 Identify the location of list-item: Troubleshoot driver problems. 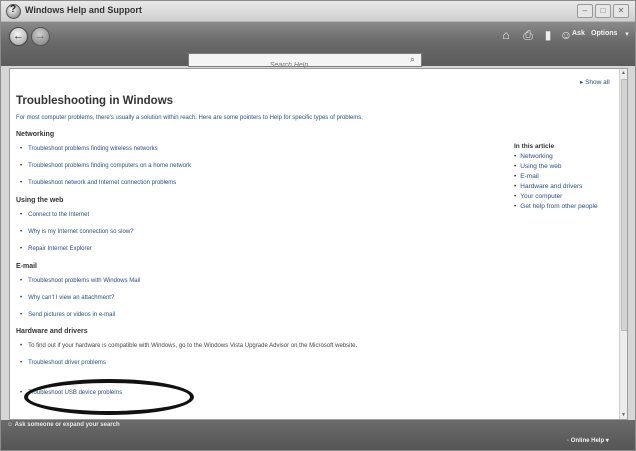
(63, 363).